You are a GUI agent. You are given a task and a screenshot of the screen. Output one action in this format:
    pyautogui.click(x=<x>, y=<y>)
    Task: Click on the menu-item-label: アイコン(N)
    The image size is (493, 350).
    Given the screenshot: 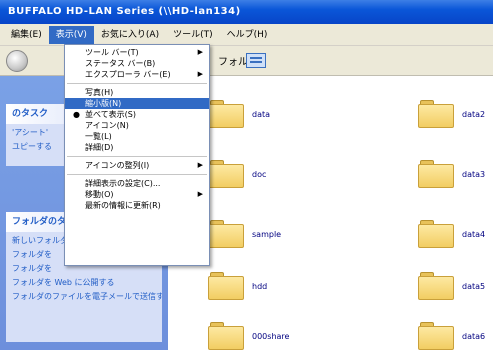 What is the action you would take?
    pyautogui.click(x=107, y=125)
    